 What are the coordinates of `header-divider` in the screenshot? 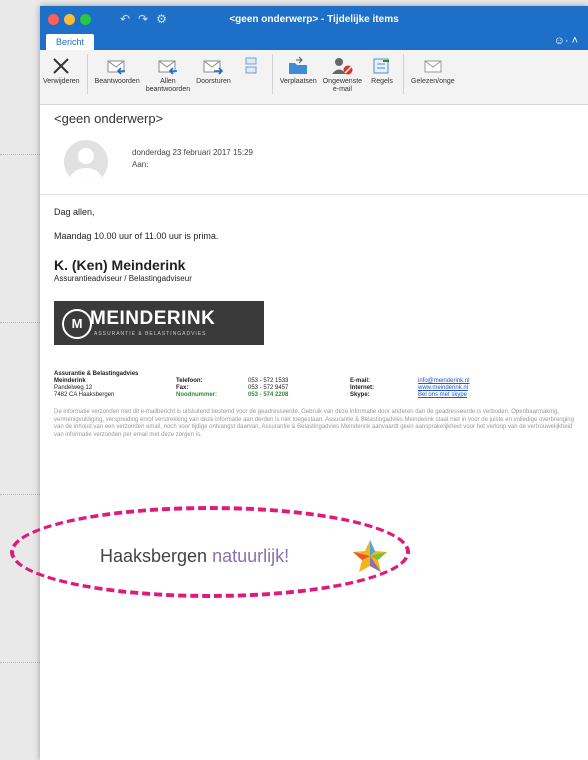 It's located at (314, 194).